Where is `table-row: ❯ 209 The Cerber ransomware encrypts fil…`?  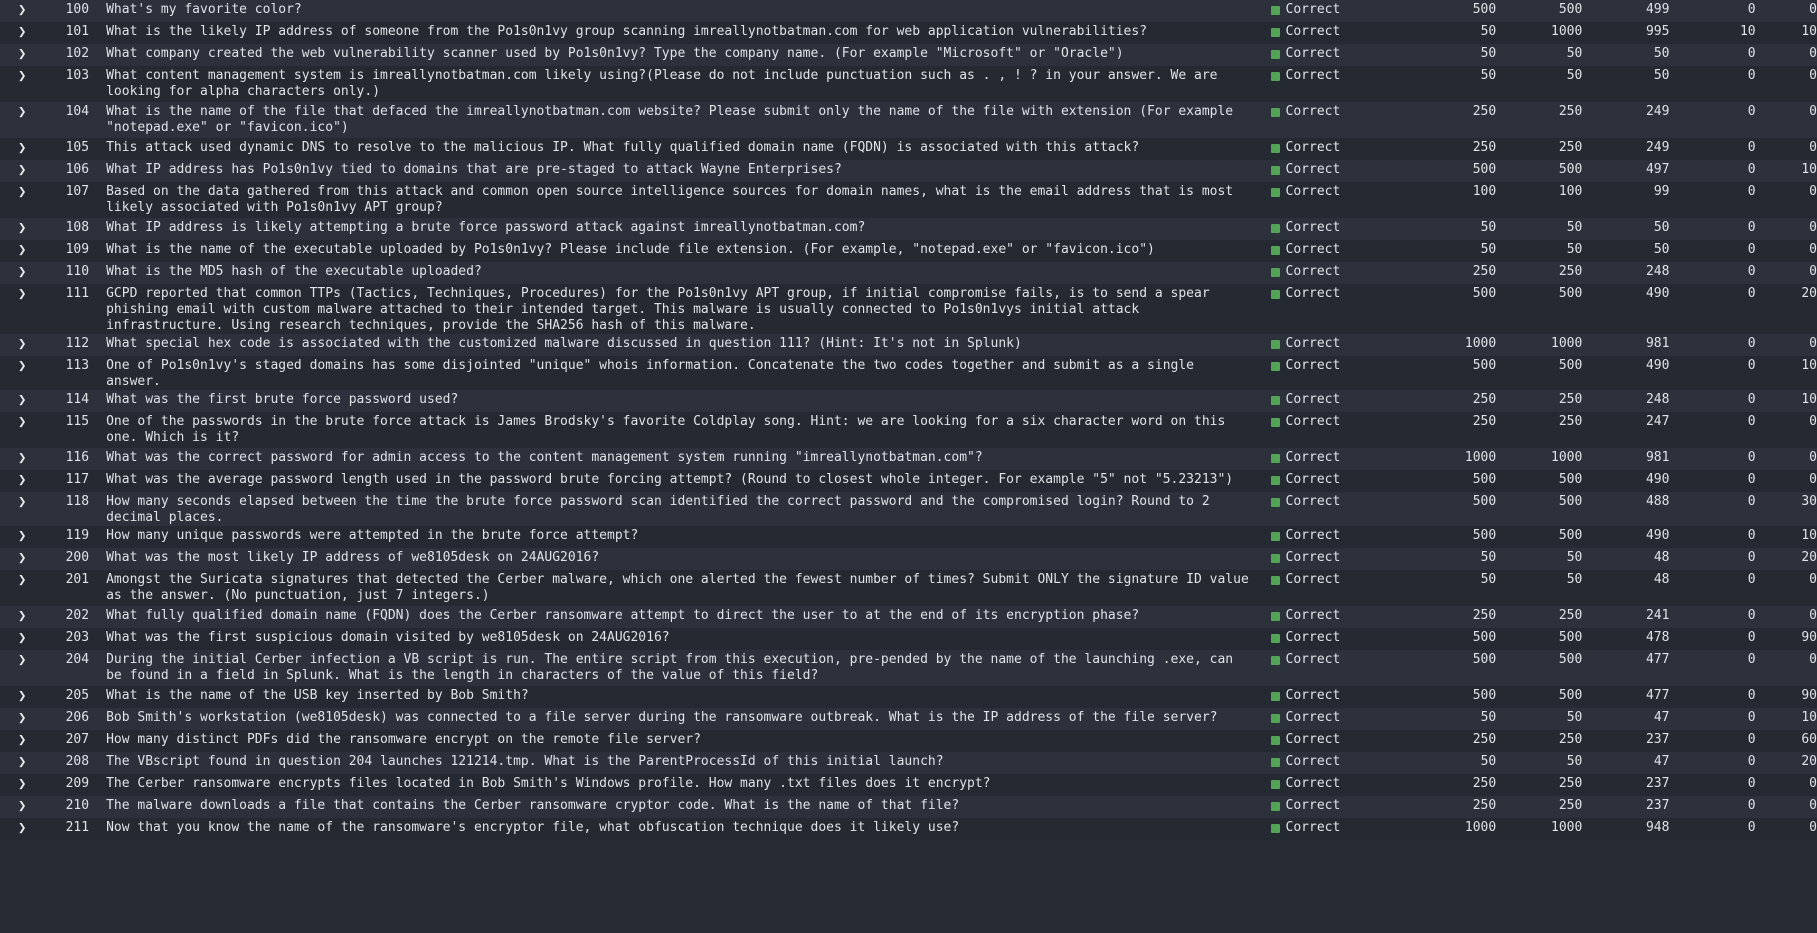
table-row: ❯ 209 The Cerber ransomware encrypts fil… is located at coordinates (908, 785).